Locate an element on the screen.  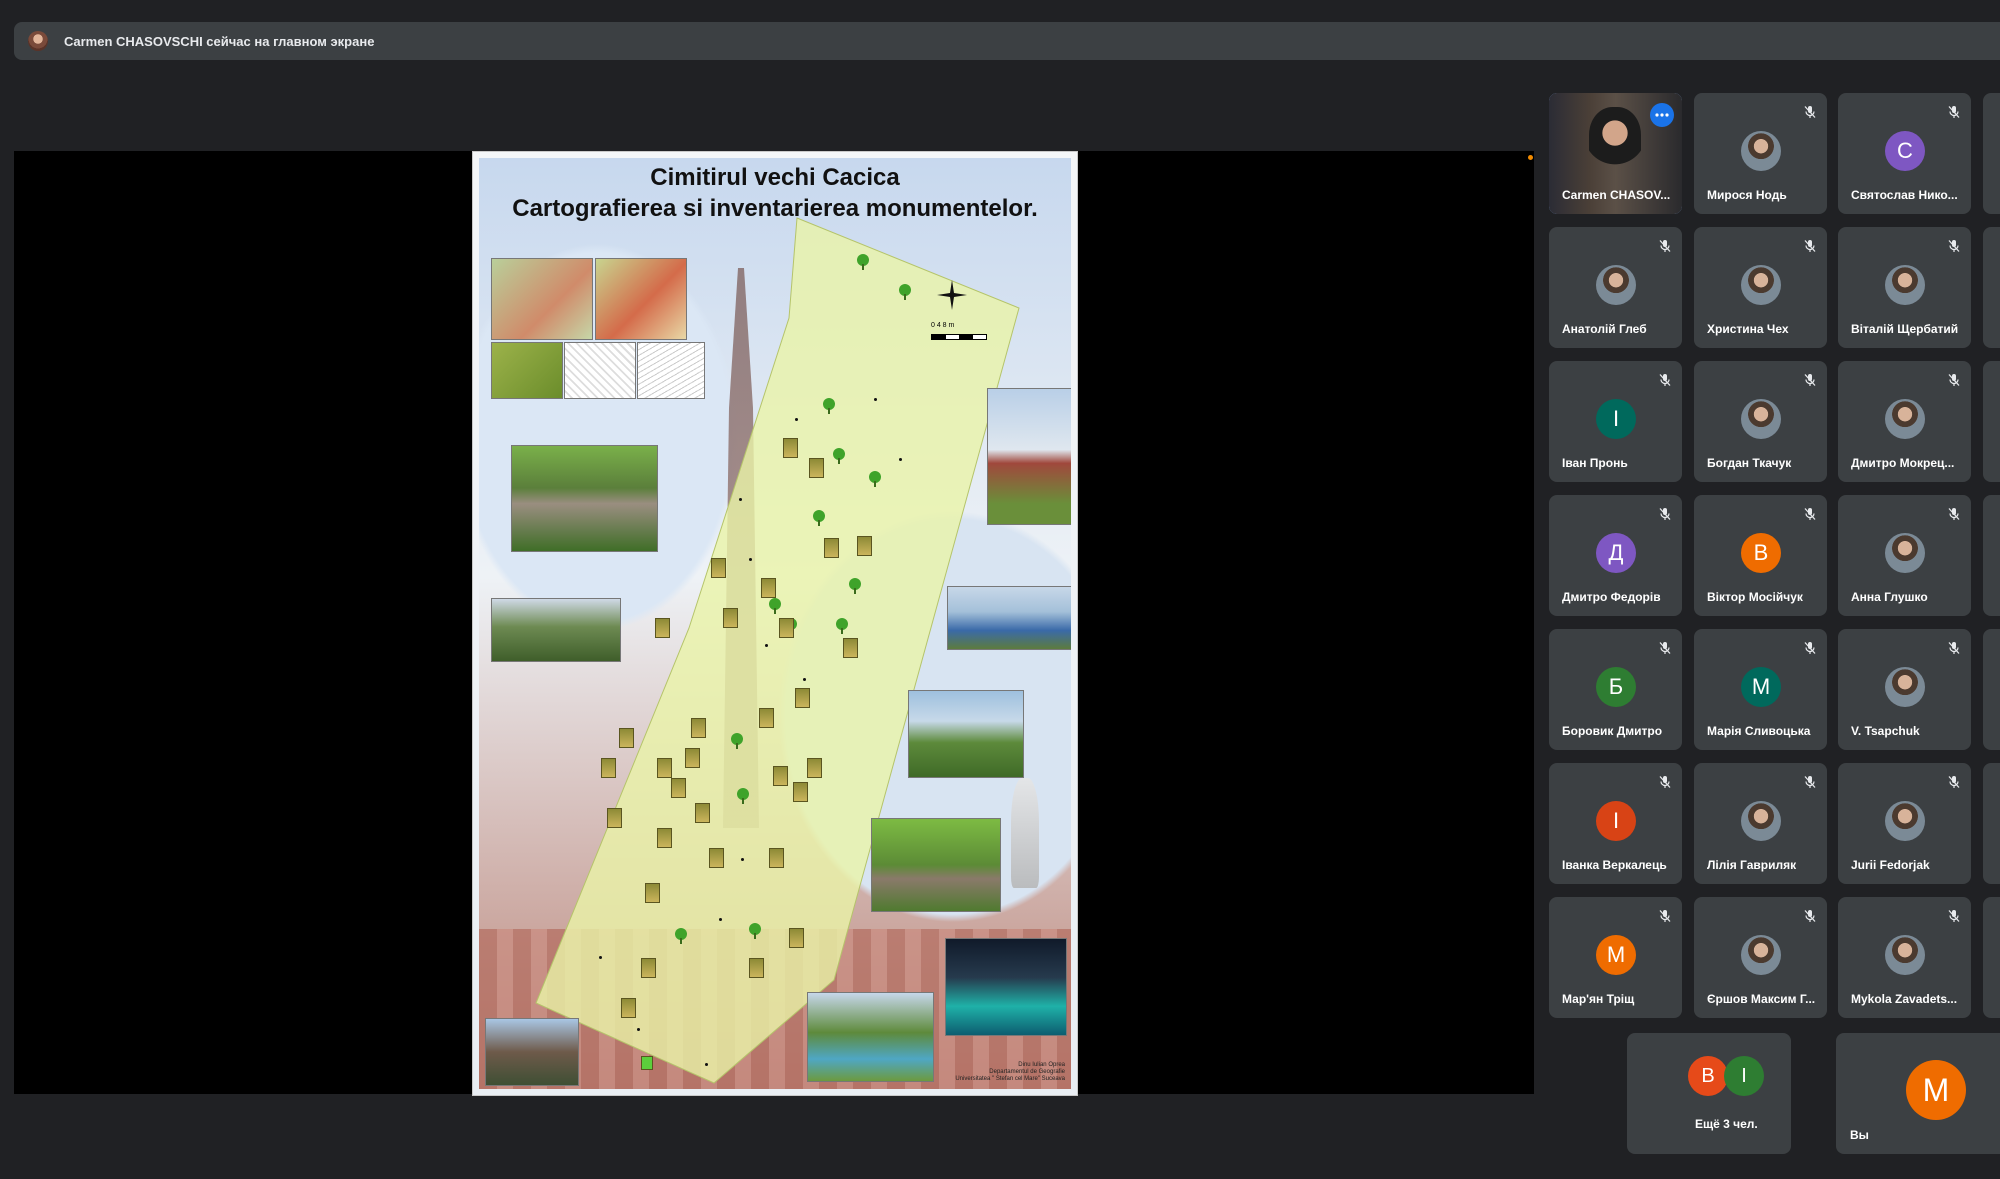
participant-tile-overflow: Є is located at coordinates (1991, 823).